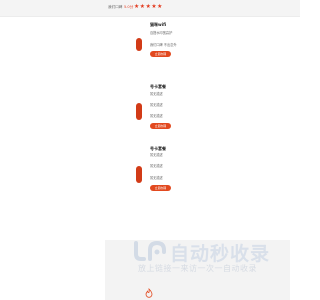 The height and width of the screenshot is (300, 320). I want to click on card-title: 号卡套餐, so click(158, 86).